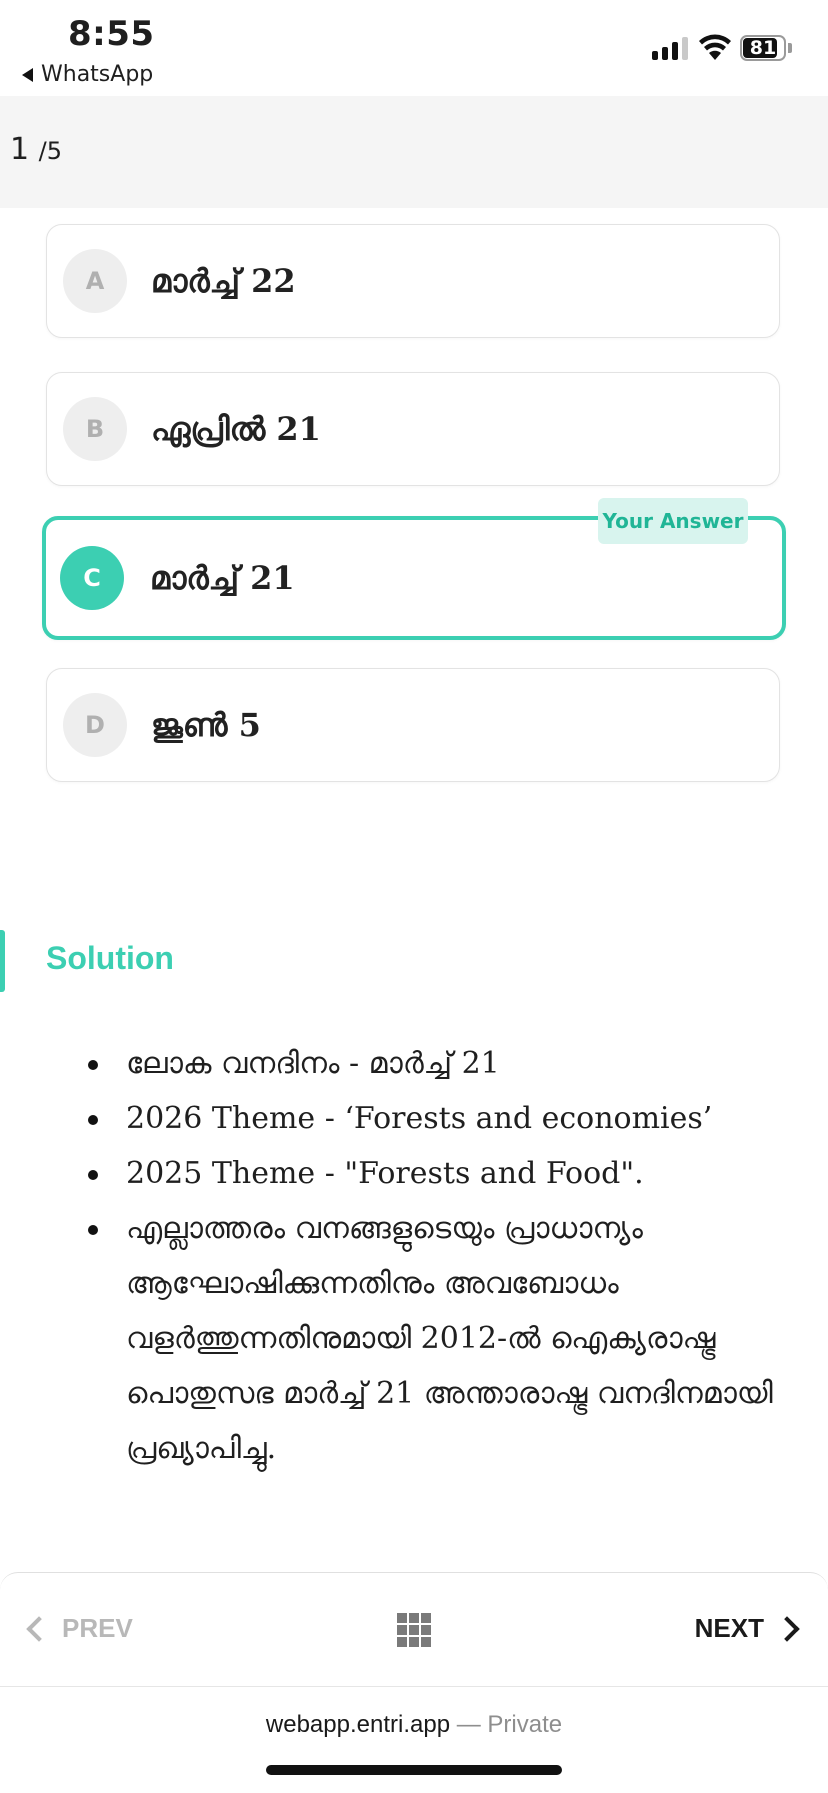 The height and width of the screenshot is (1793, 828). What do you see at coordinates (236, 428) in the screenshot?
I see `option-text: ഏപ്രിൽ 21` at bounding box center [236, 428].